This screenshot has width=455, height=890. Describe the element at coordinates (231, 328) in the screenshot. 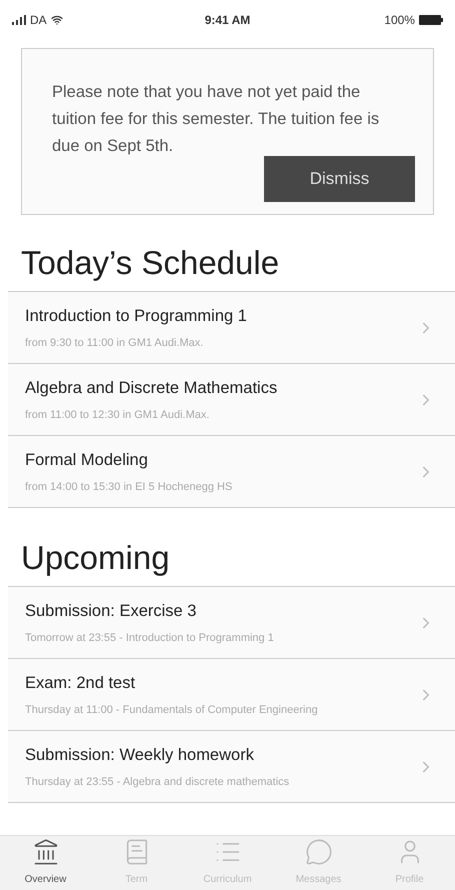

I see `list-row: Introduction to Programming 1 from 9:30 to 11:00 in GM1 Audi.Max.` at that location.